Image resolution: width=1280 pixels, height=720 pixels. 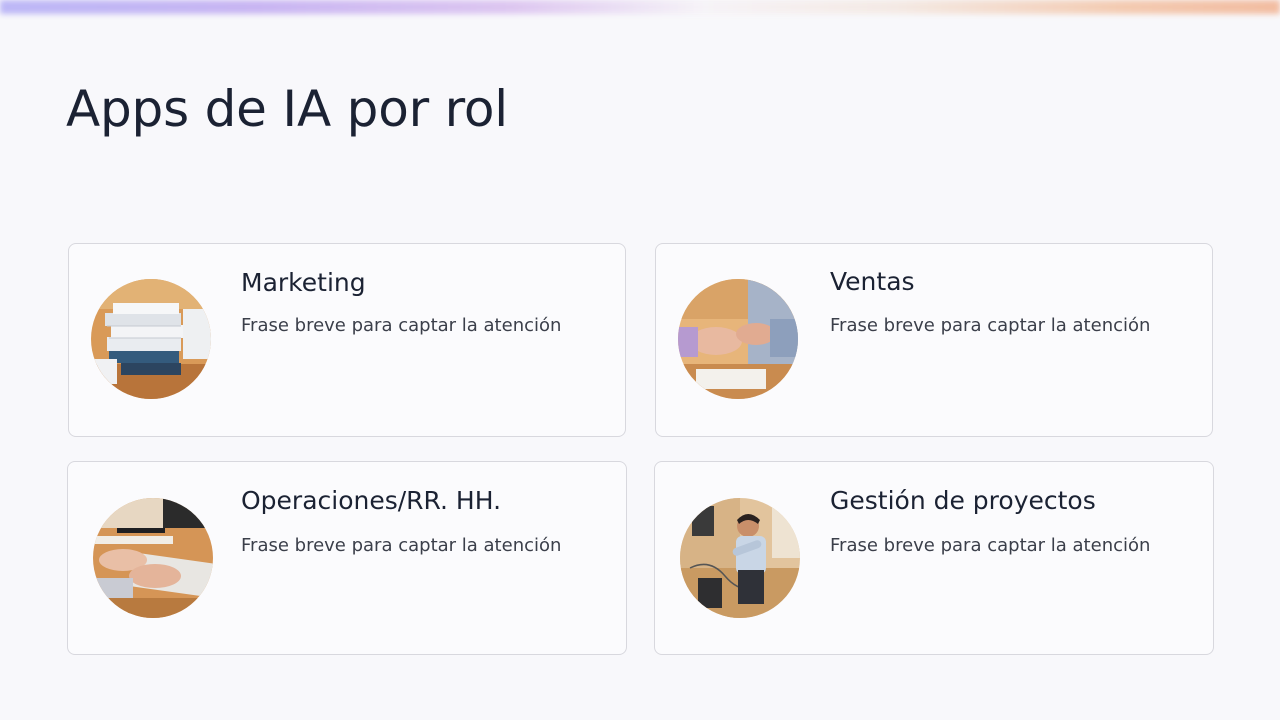 What do you see at coordinates (738, 339) in the screenshot?
I see `handshake-meeting-photo` at bounding box center [738, 339].